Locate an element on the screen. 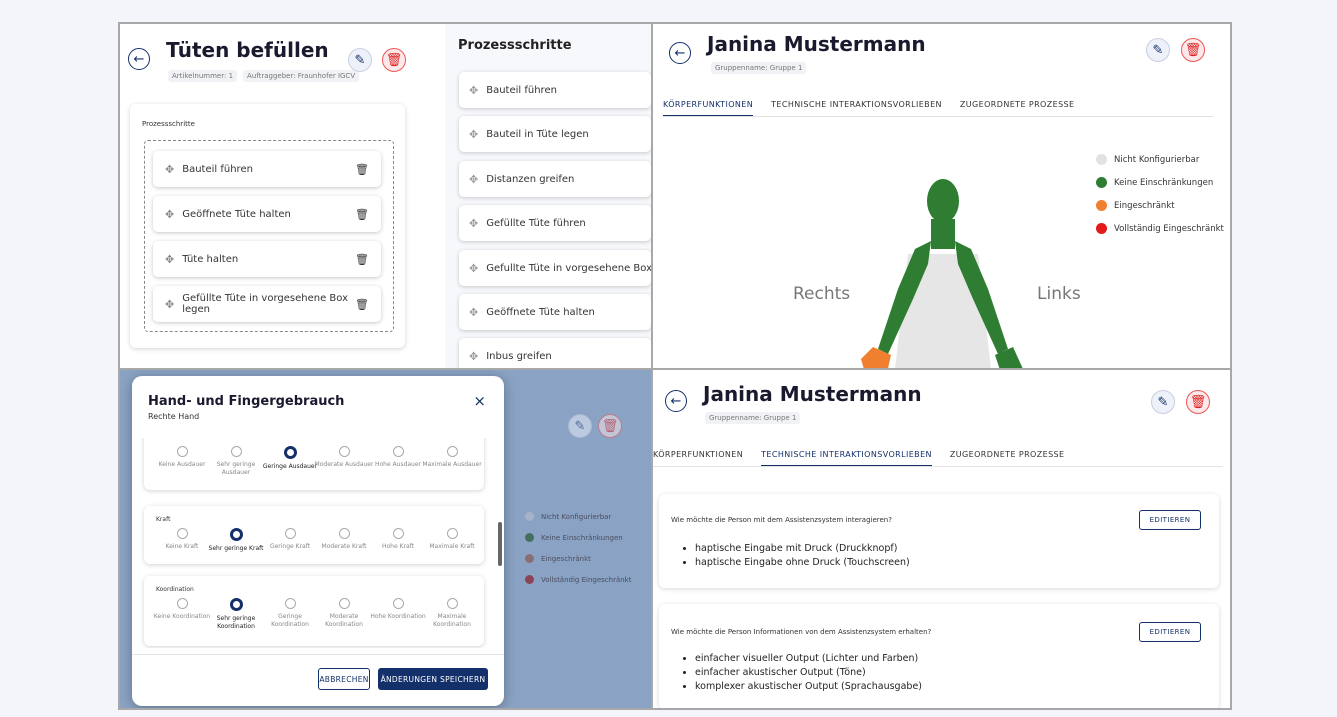  coordination-option: Sehr geringe Koordination is located at coordinates (236, 614).